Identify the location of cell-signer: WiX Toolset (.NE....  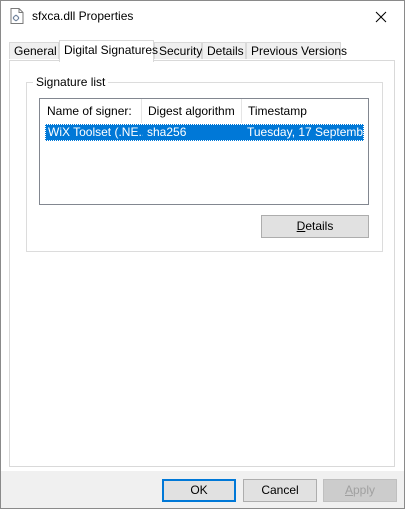
(95, 132).